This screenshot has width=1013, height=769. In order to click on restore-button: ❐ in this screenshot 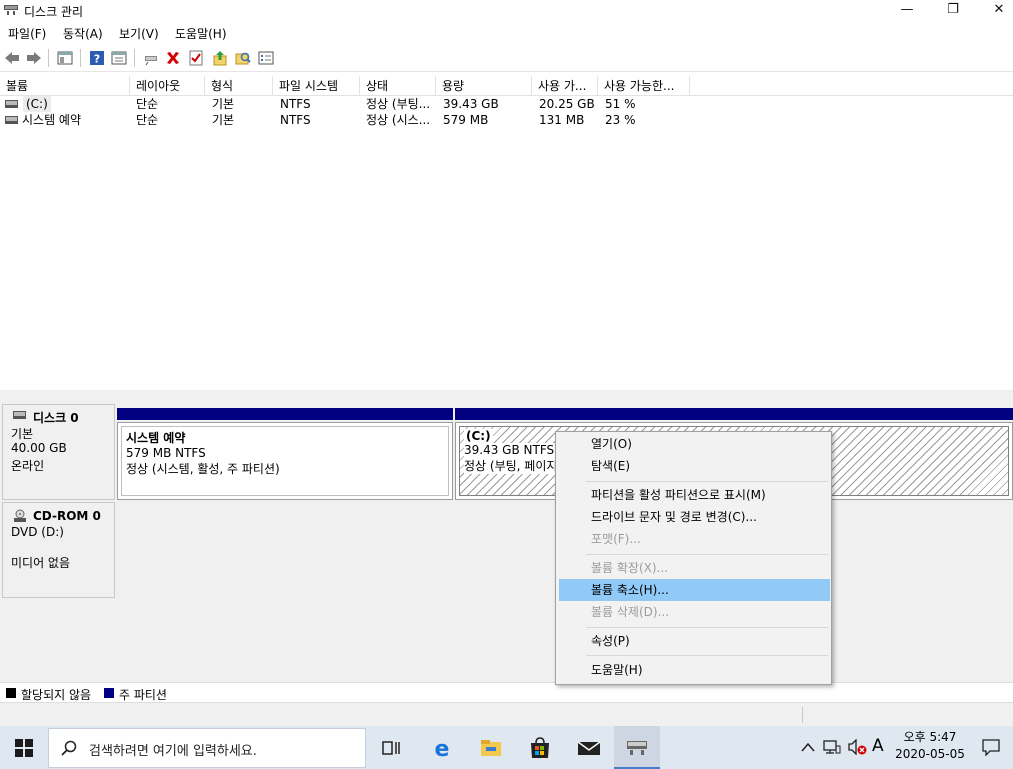, I will do `click(953, 11)`.